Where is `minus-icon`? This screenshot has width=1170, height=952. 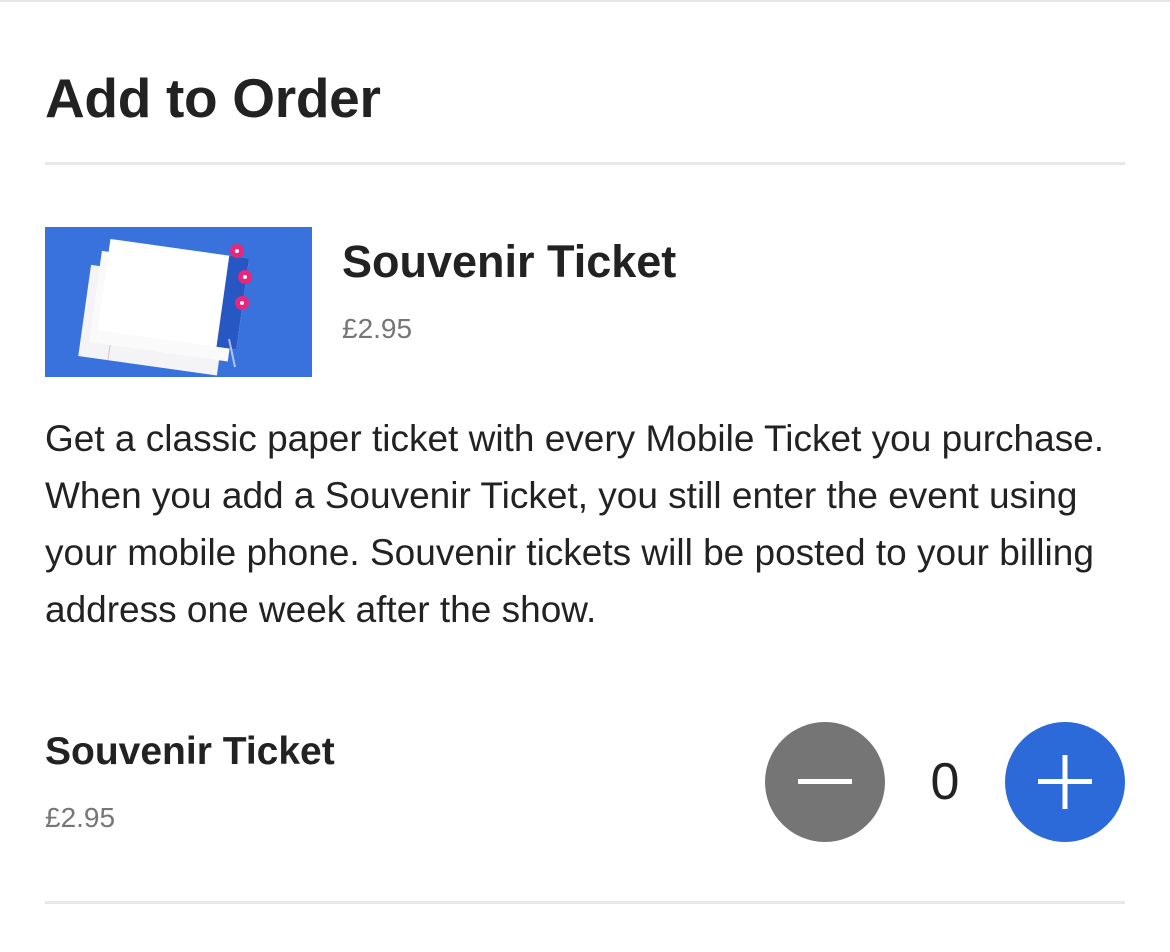 minus-icon is located at coordinates (825, 781).